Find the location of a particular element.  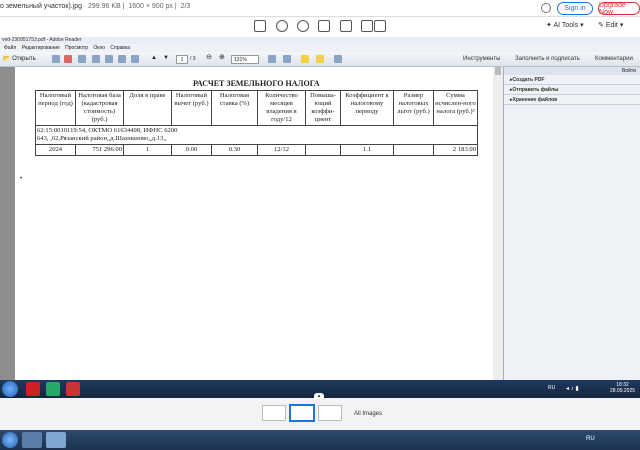

zoom-out-icon is located at coordinates (303, 26).